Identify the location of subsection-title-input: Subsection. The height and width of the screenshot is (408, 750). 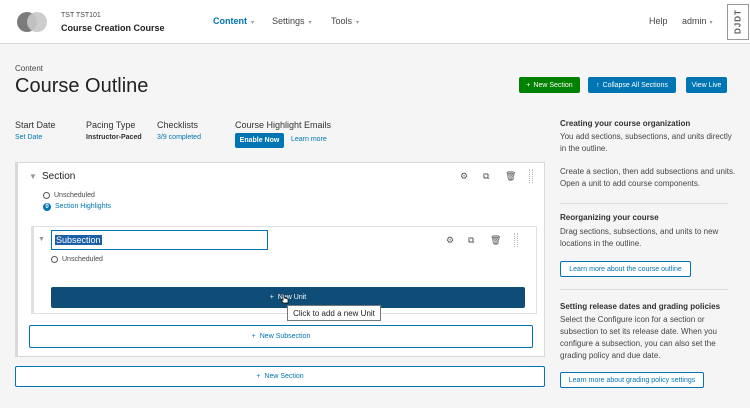
(159, 240).